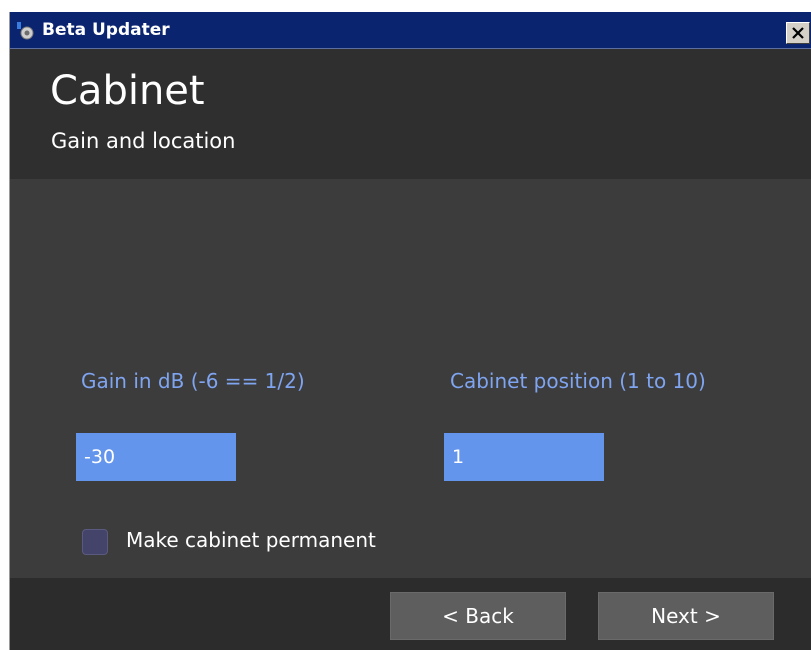  I want to click on app-icon, so click(26, 31).